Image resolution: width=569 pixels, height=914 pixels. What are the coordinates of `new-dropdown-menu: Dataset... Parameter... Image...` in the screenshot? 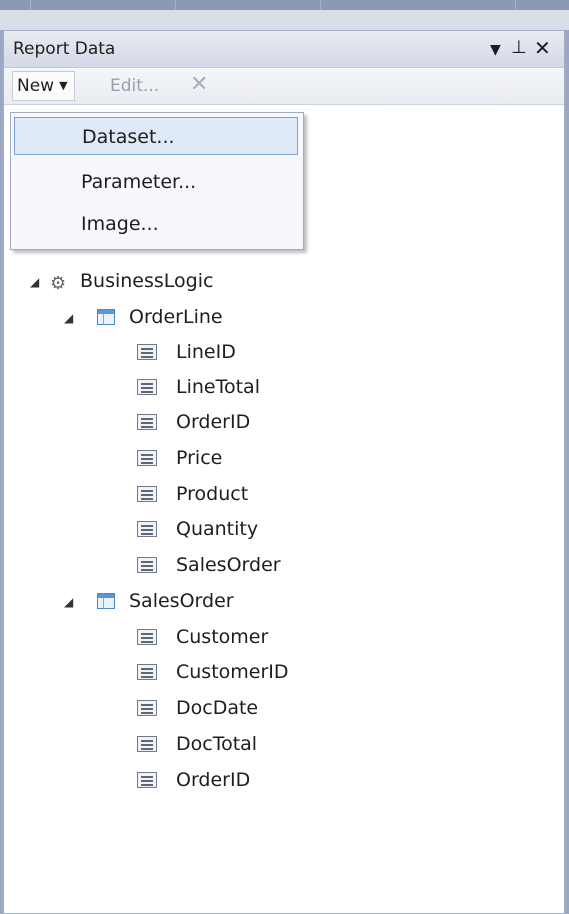 It's located at (157, 181).